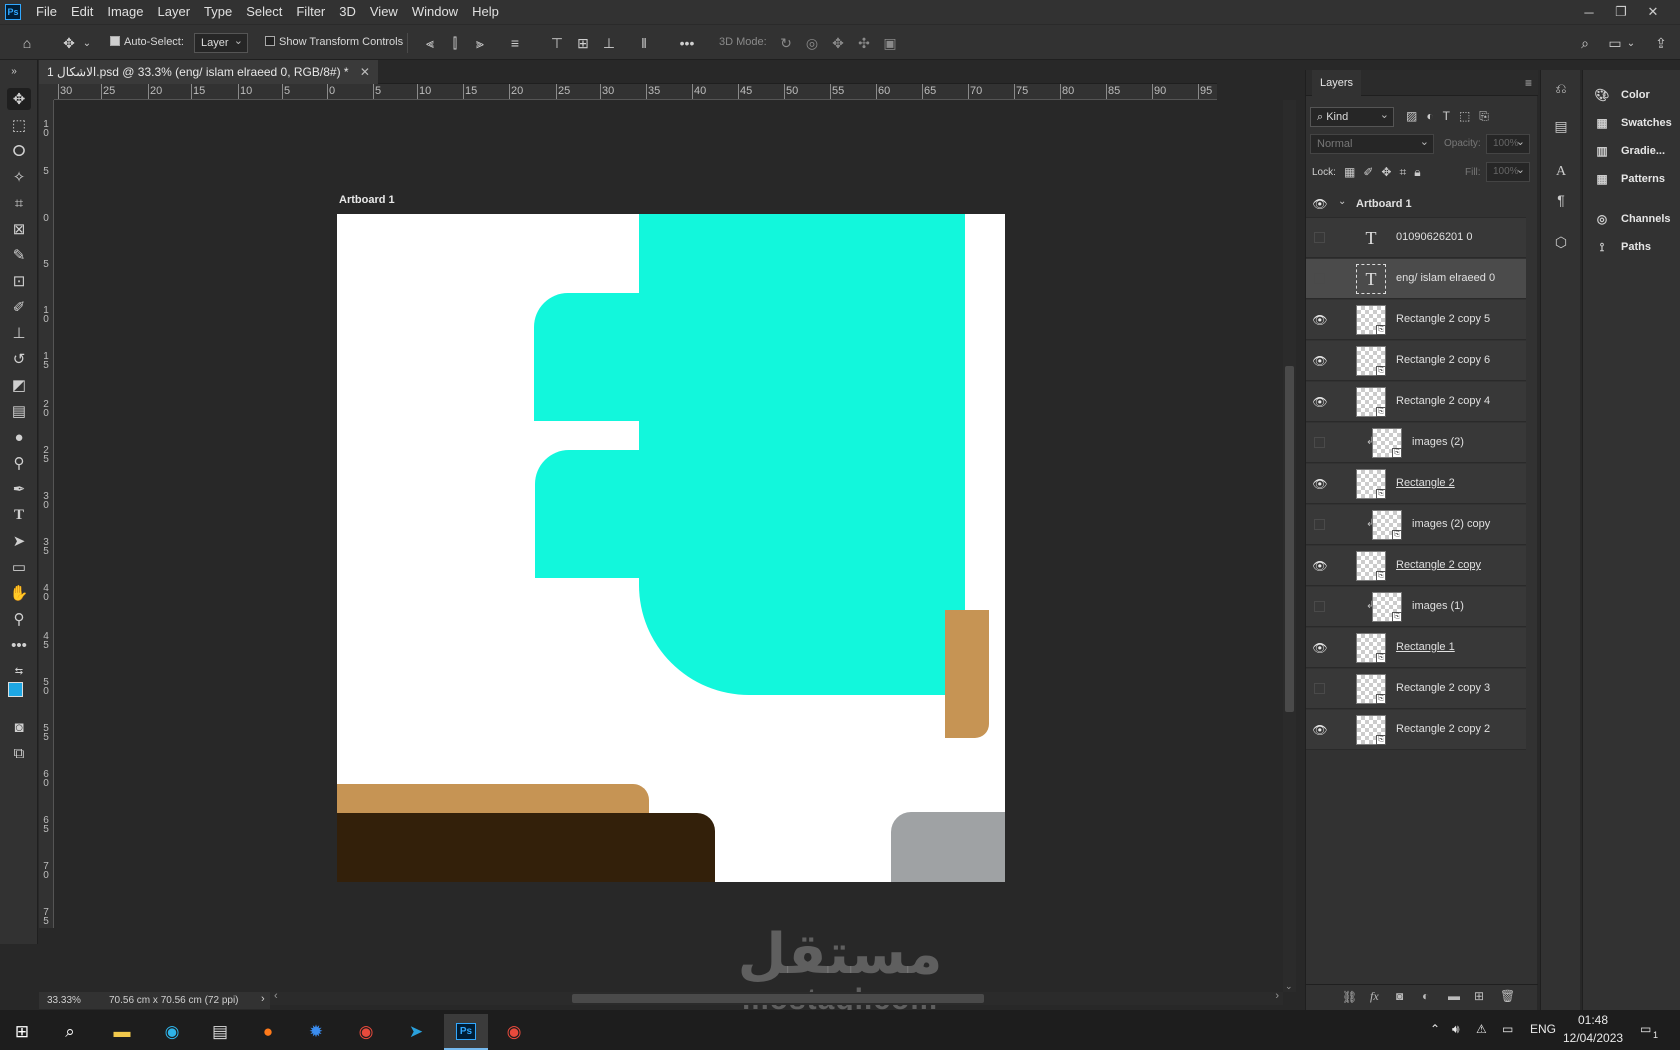 The width and height of the screenshot is (1680, 1050). I want to click on layer-row: 👁︎ ⎘ Rectangle 2, so click(1416, 484).